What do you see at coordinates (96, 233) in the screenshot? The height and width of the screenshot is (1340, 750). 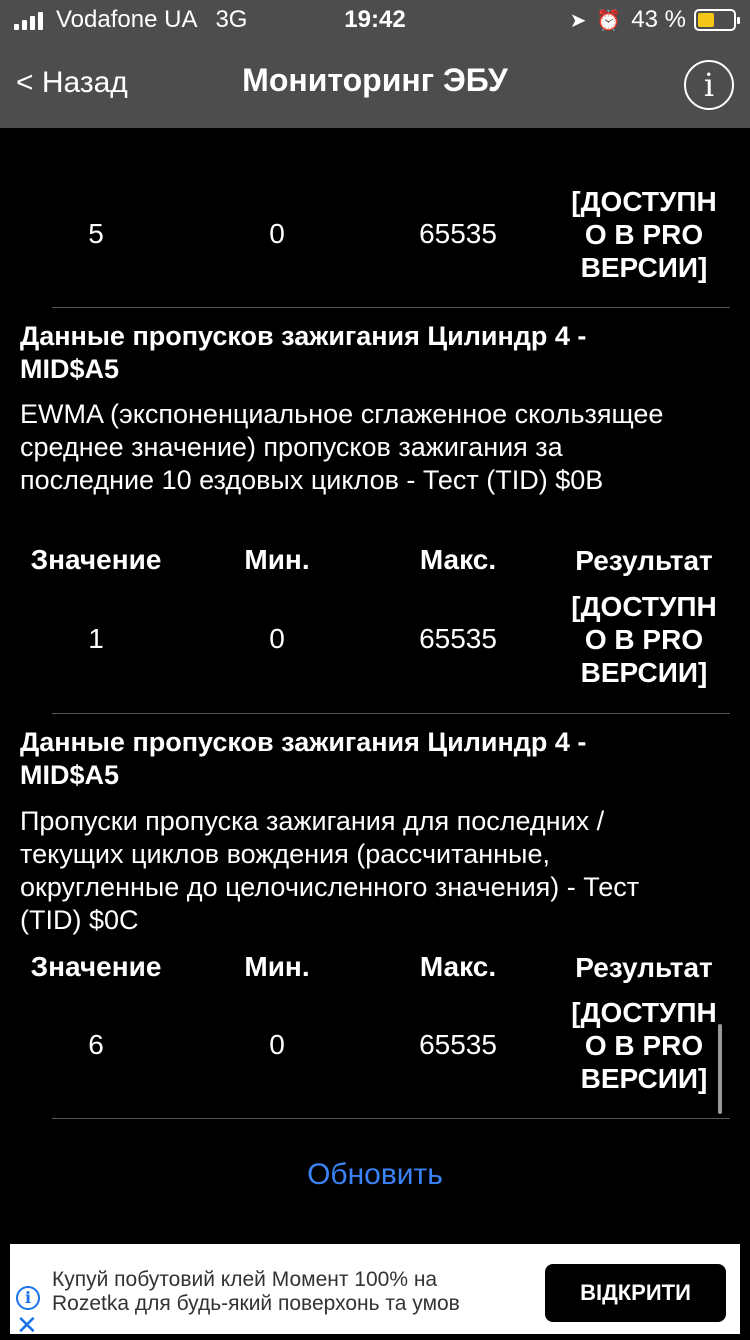 I see `value-cell: 5` at bounding box center [96, 233].